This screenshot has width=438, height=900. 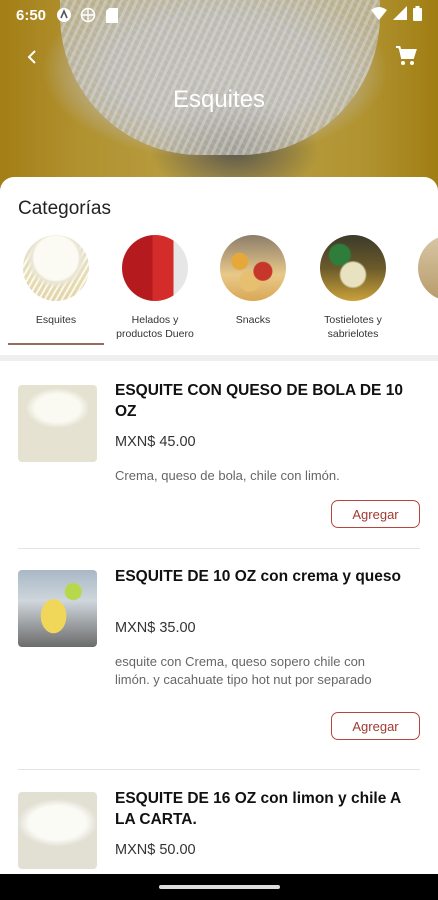 I want to click on home-gesture-handle, so click(x=219, y=887).